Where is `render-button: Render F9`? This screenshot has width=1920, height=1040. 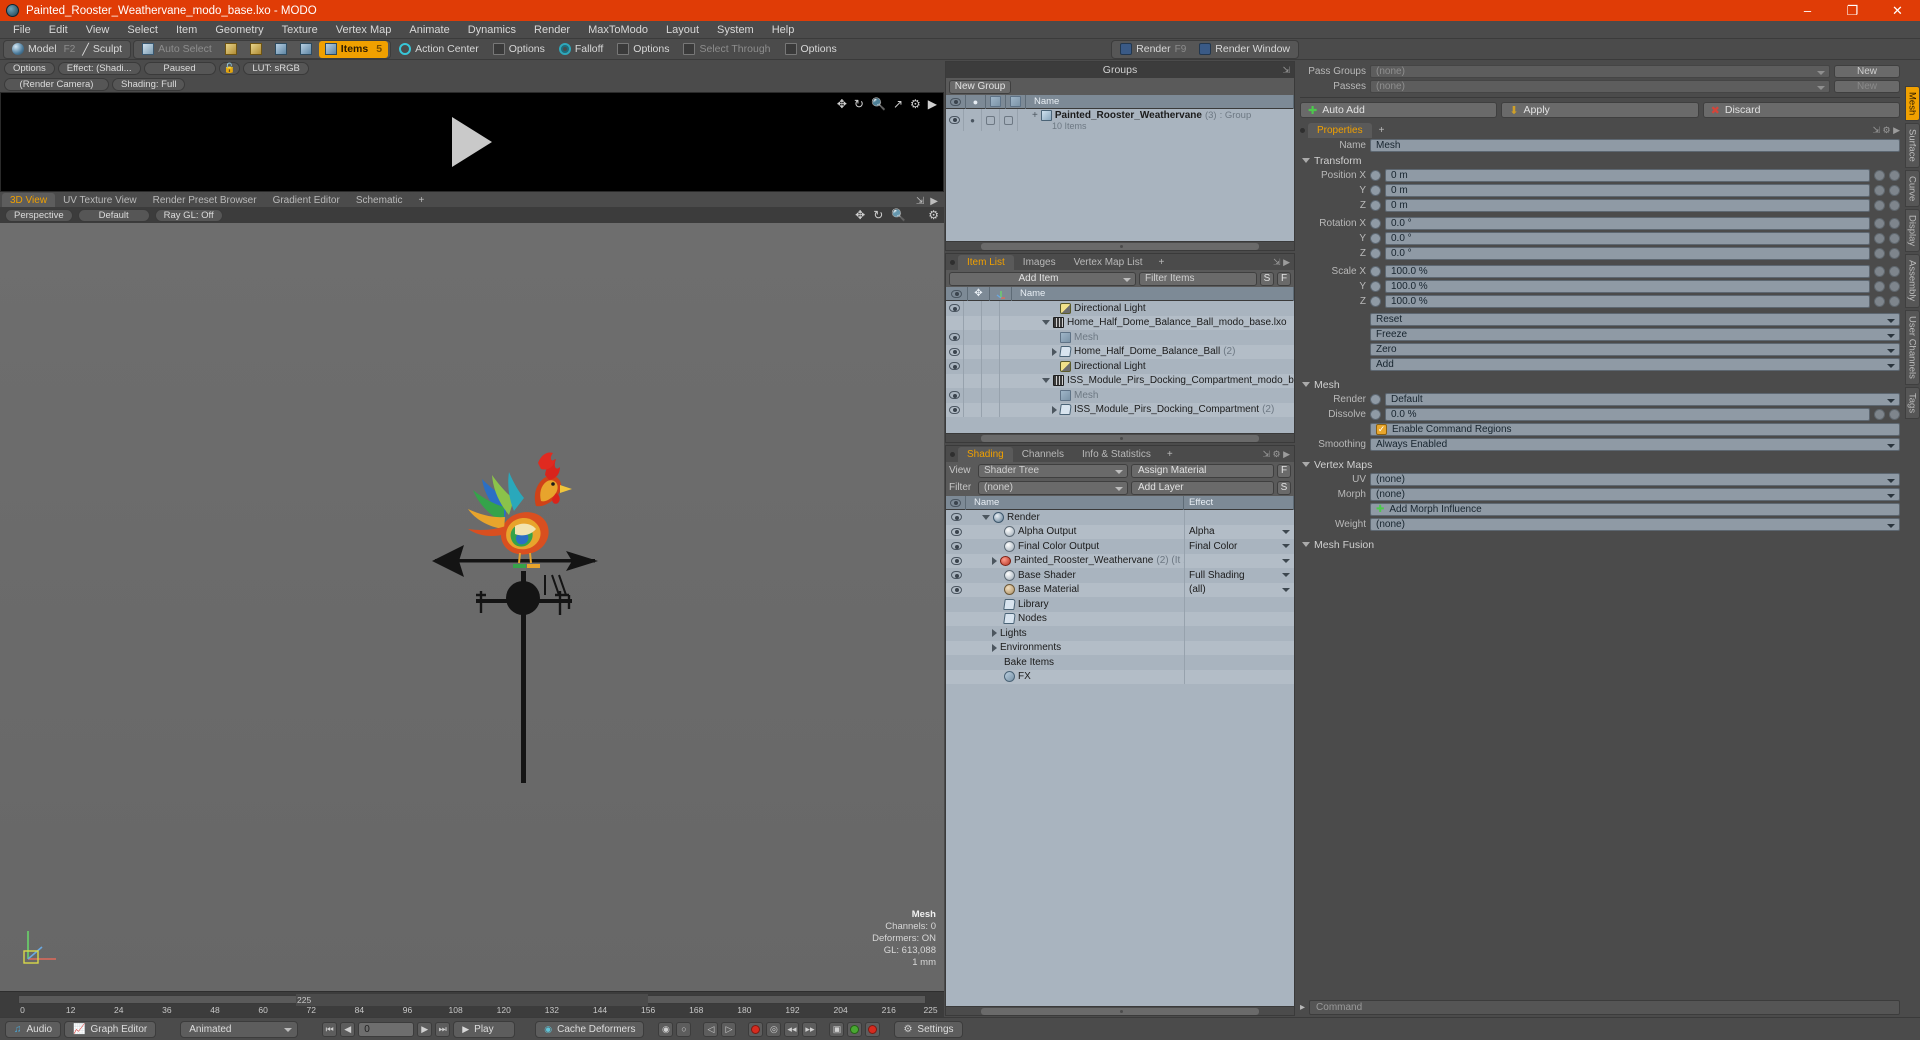
render-button: Render F9 is located at coordinates (1153, 49).